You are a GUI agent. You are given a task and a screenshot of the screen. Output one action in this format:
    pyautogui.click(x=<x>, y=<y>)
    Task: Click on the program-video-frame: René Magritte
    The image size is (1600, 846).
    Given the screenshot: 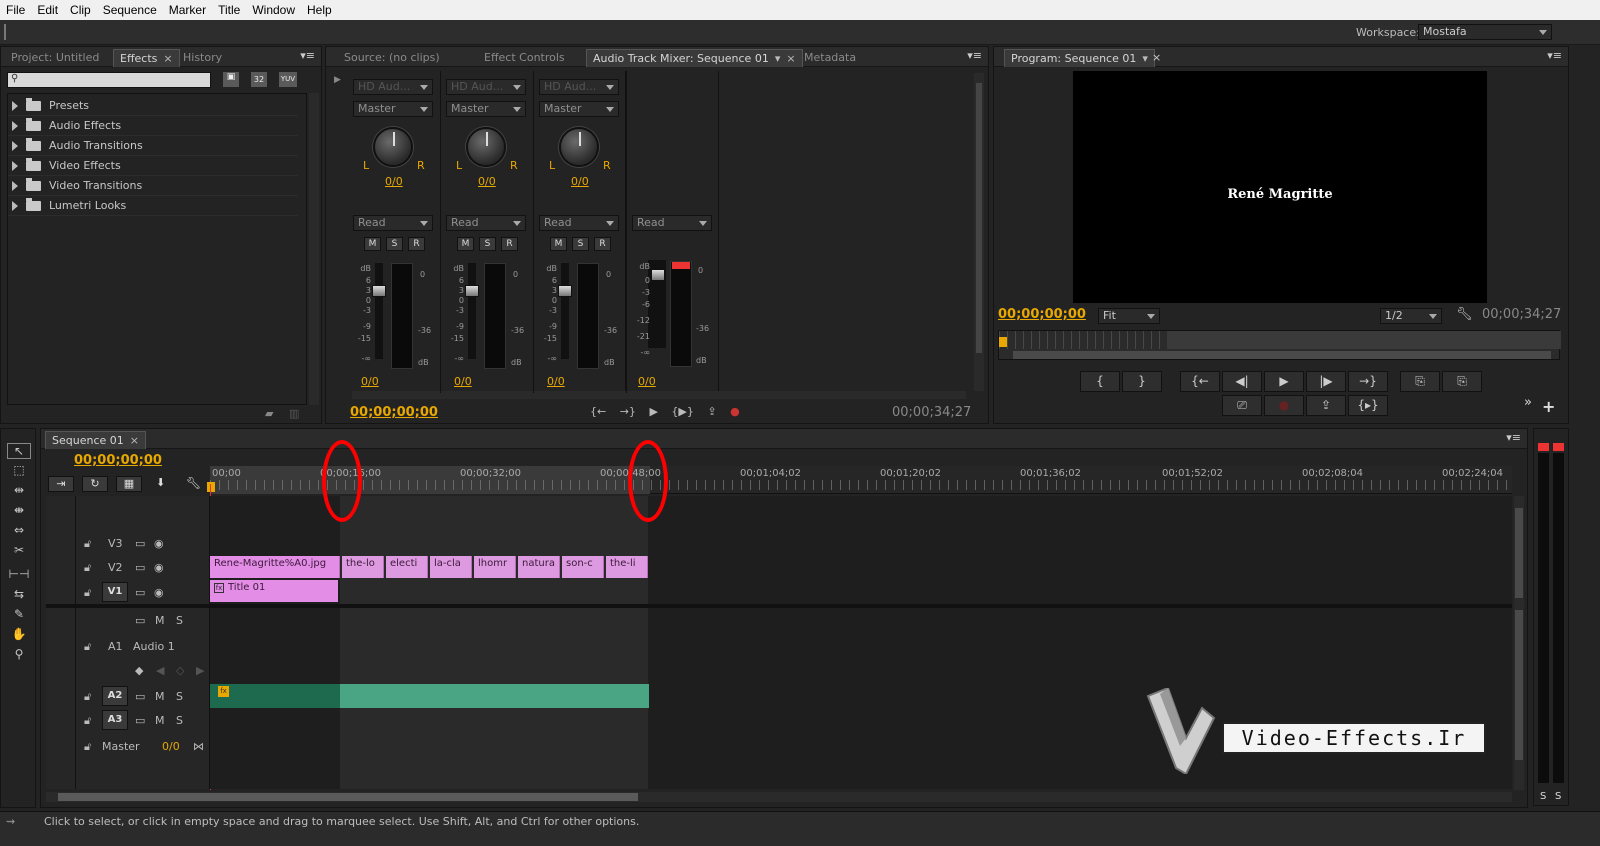 What is the action you would take?
    pyautogui.click(x=1280, y=187)
    